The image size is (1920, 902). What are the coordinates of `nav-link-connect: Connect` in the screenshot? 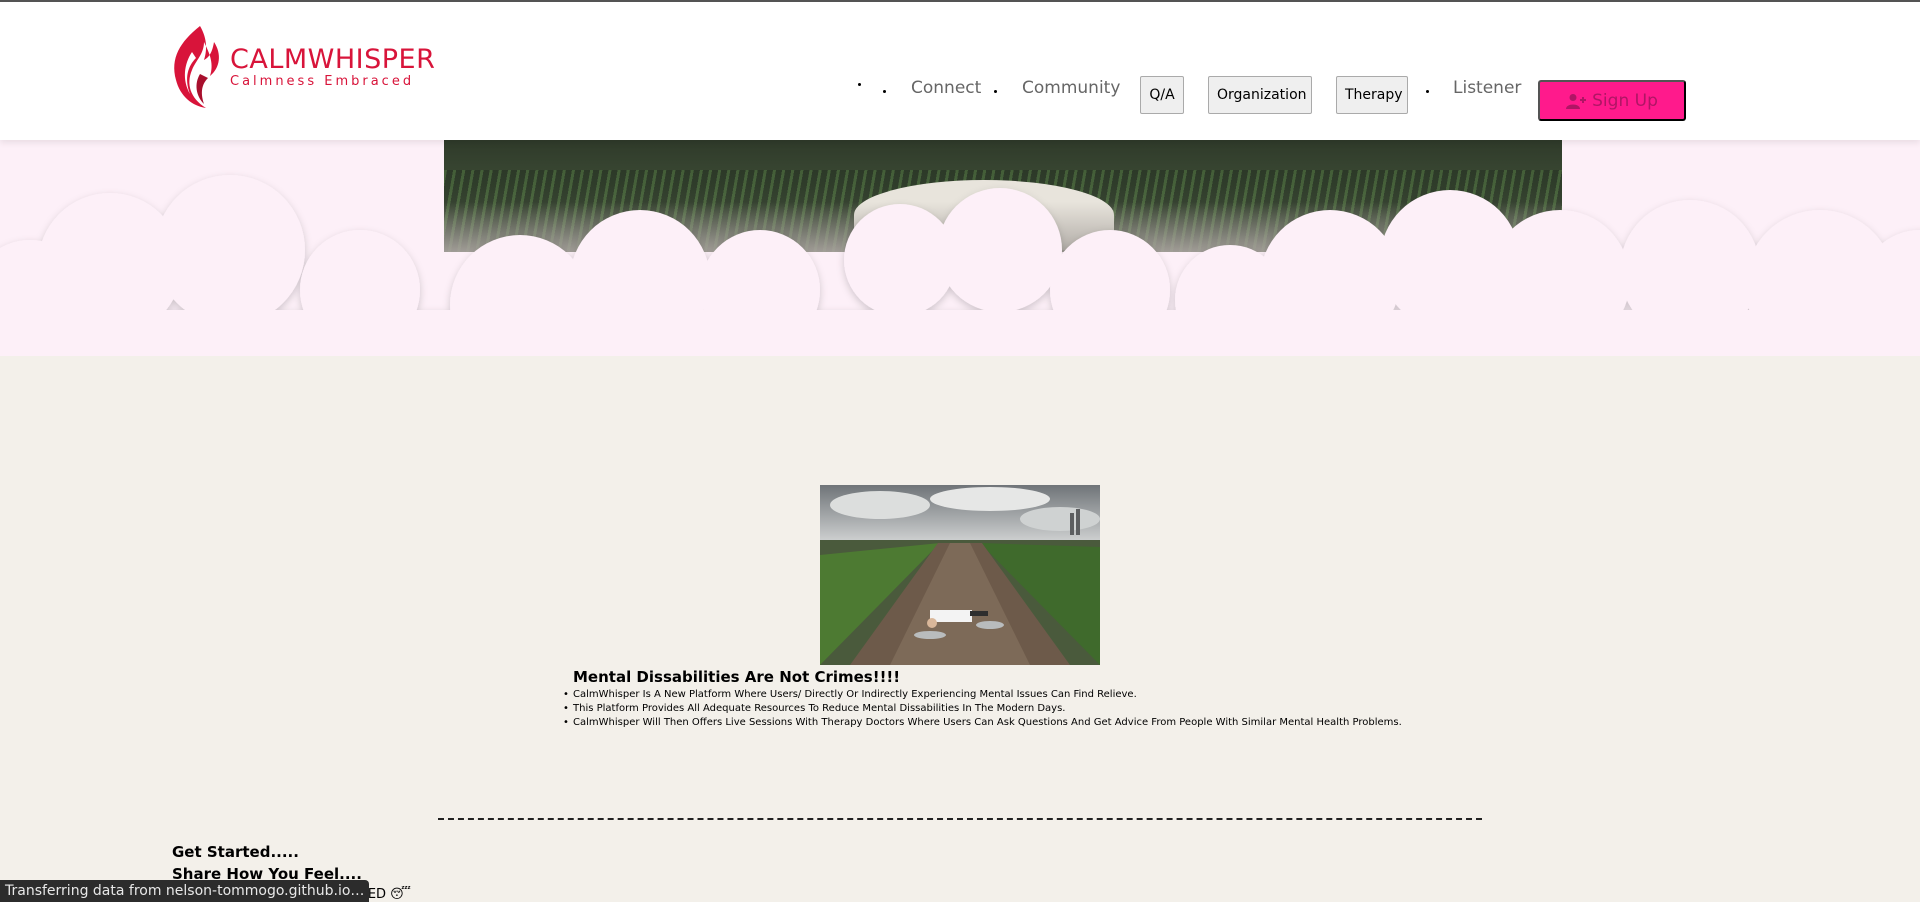 It's located at (946, 88).